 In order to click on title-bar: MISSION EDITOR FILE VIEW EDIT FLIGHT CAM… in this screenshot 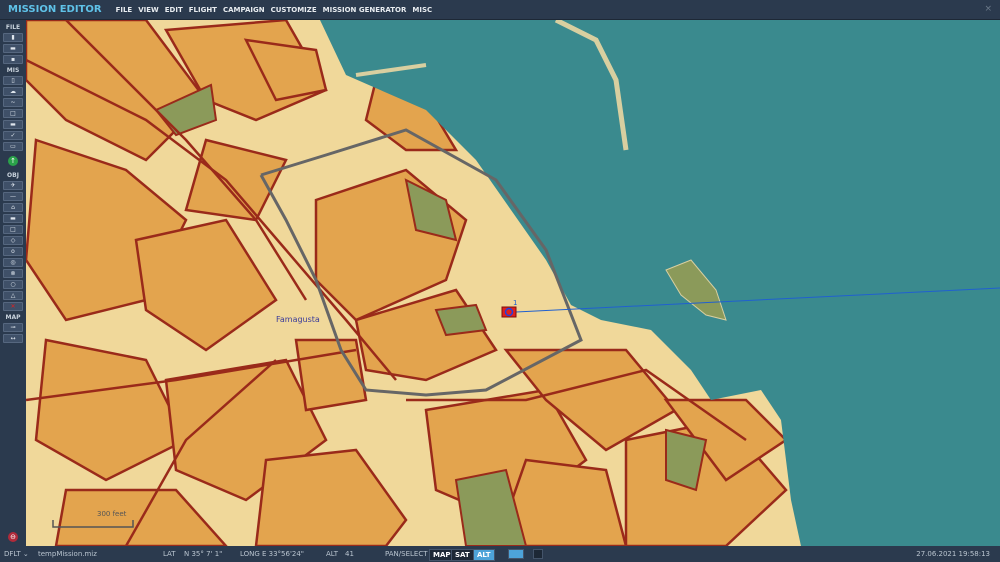, I will do `click(500, 10)`.